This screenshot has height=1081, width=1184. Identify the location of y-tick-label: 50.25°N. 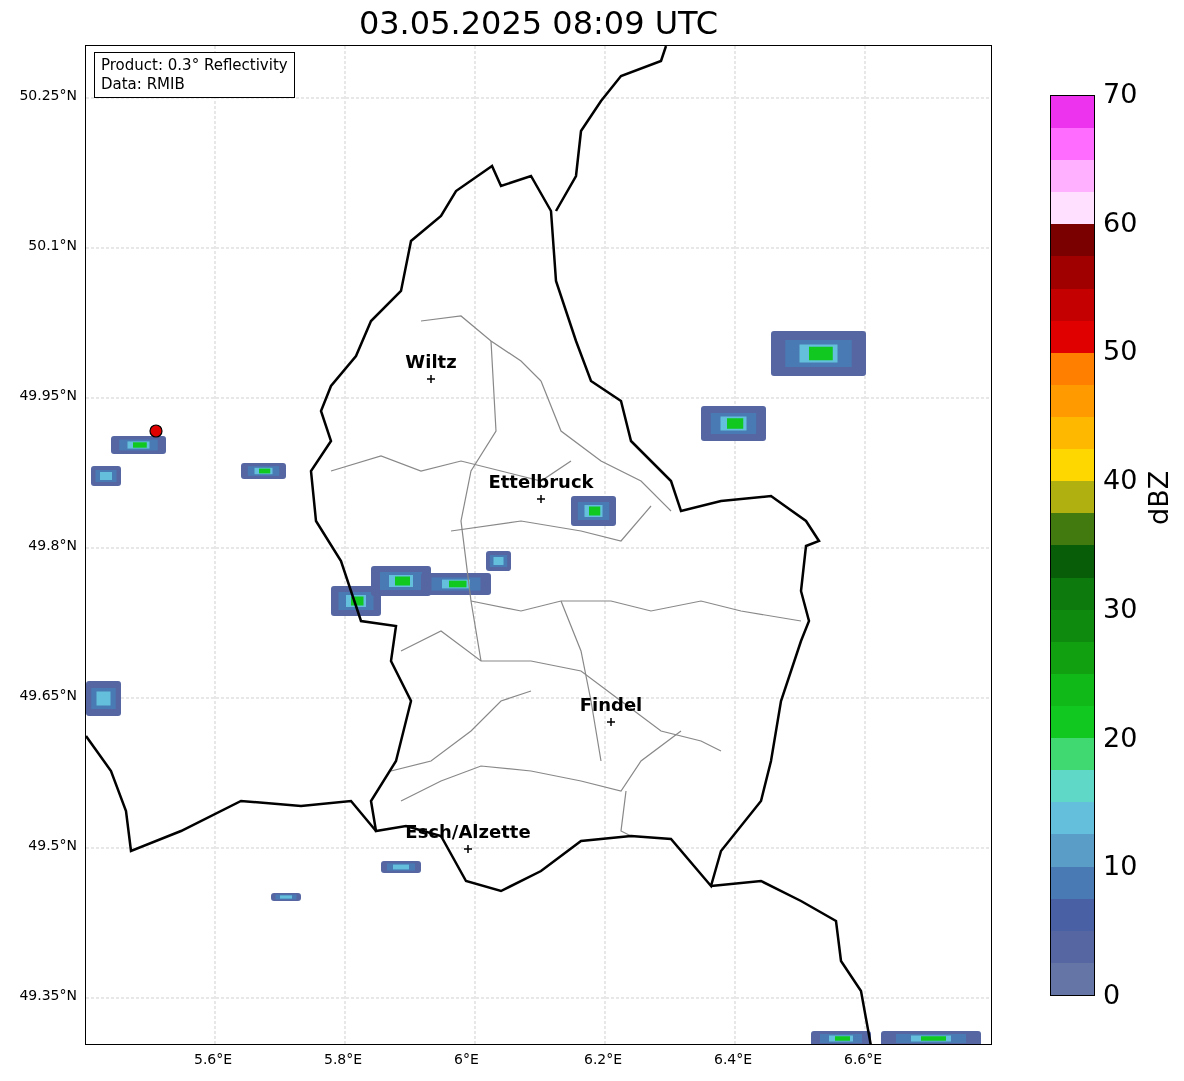
(48, 95).